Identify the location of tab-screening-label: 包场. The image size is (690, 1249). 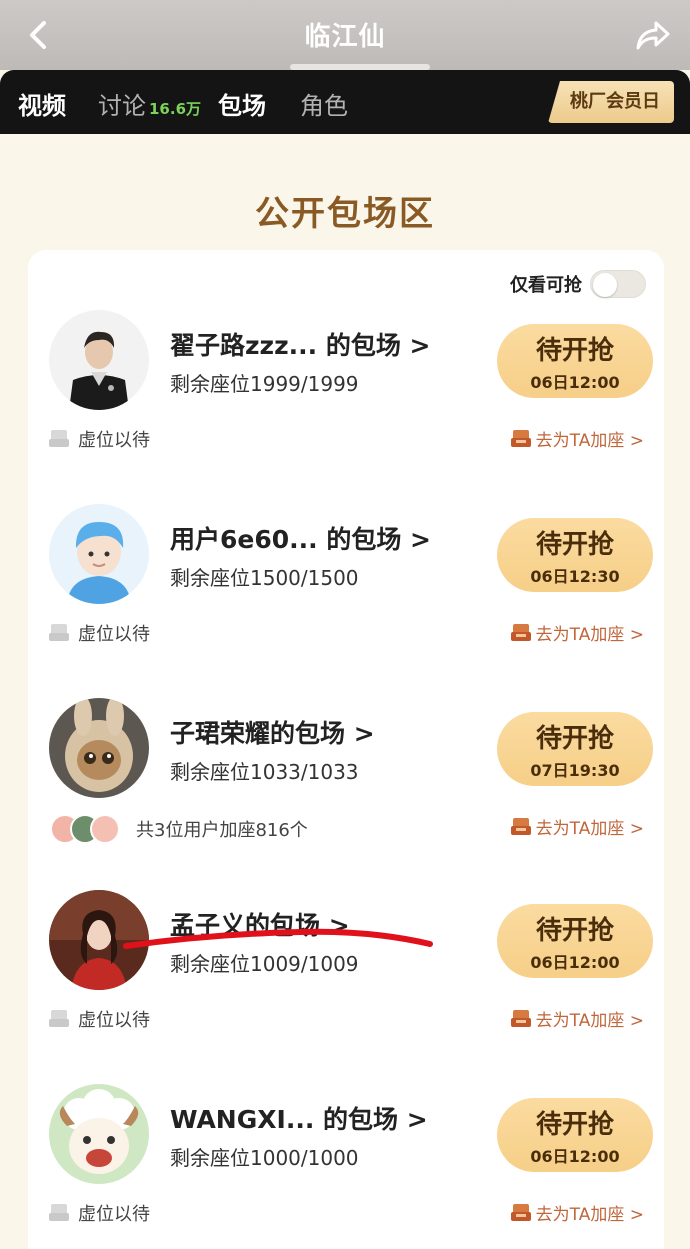
(242, 106).